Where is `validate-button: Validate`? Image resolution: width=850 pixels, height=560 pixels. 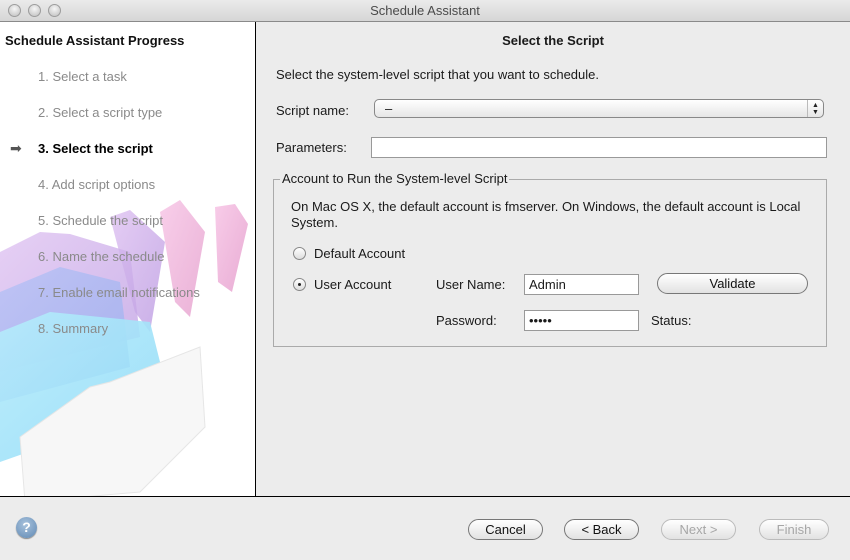 validate-button: Validate is located at coordinates (732, 283).